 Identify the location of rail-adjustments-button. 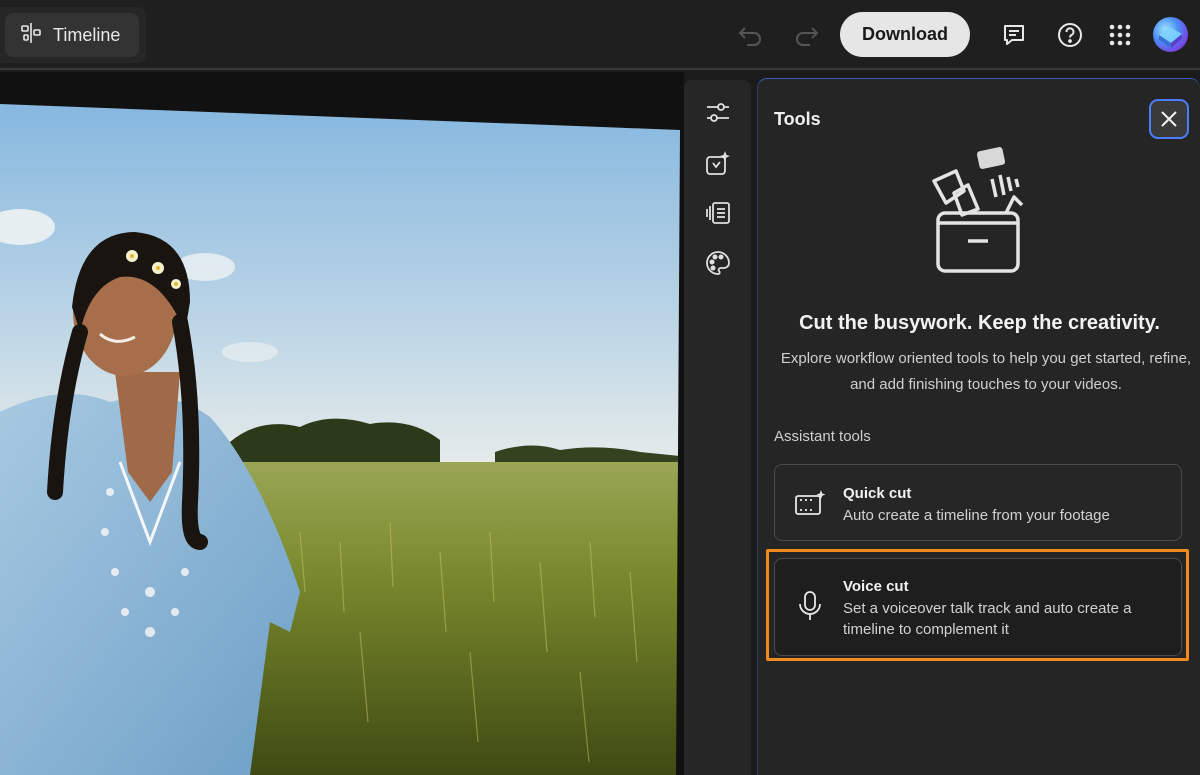
(718, 113).